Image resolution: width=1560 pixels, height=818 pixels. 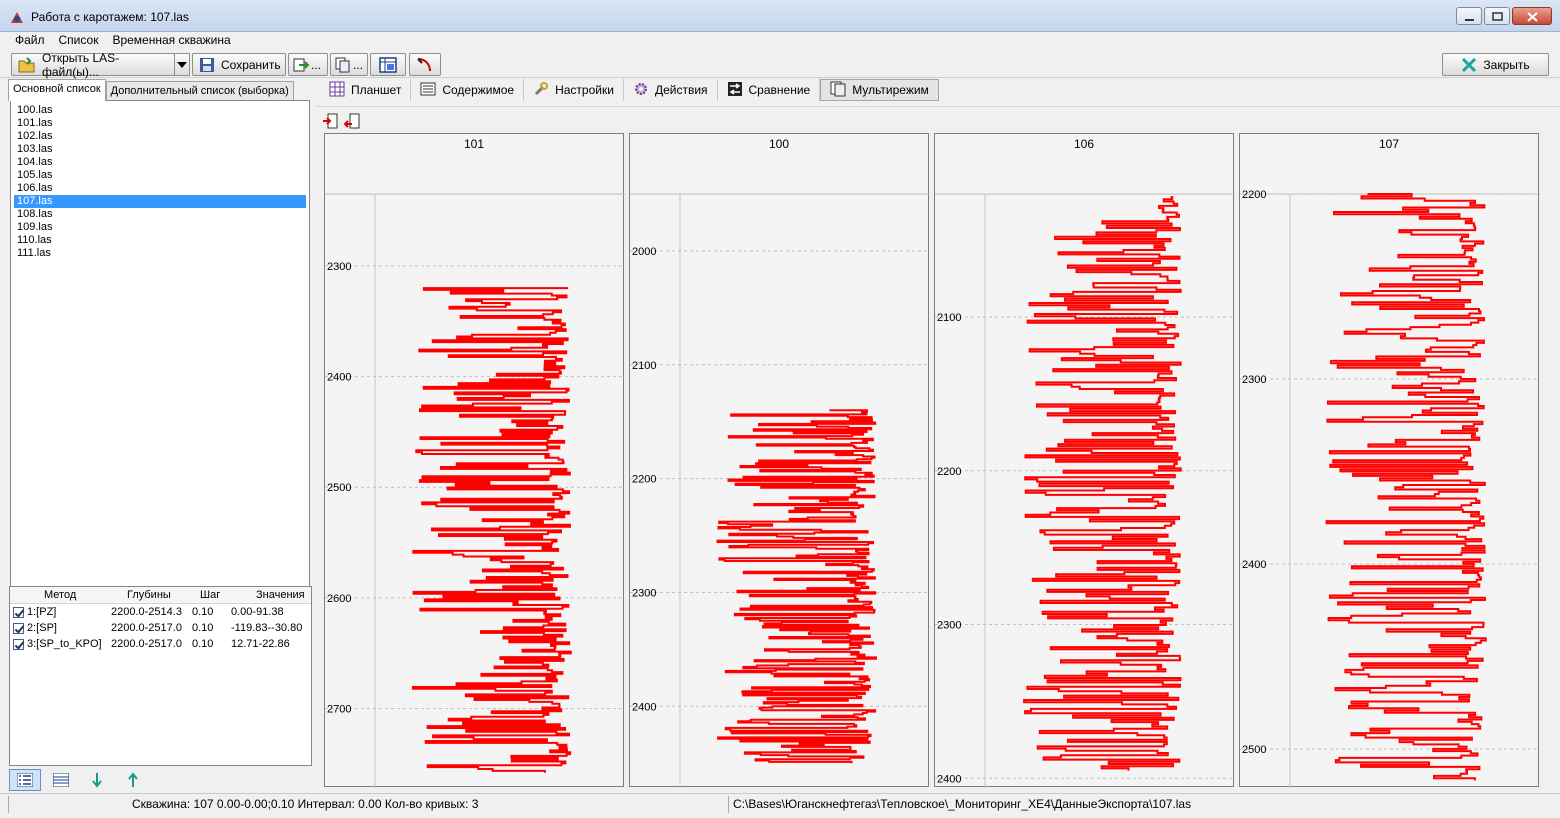 What do you see at coordinates (641, 90) in the screenshot?
I see `gear-icon` at bounding box center [641, 90].